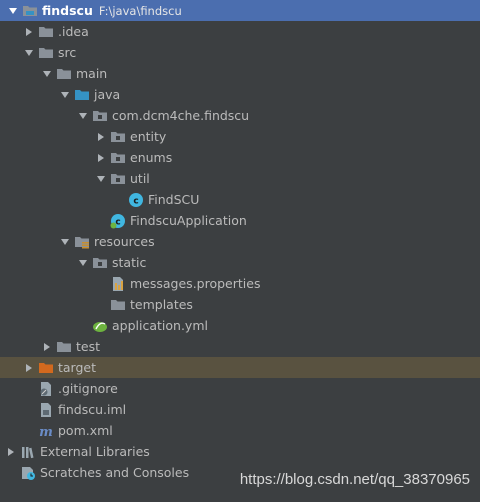 The image size is (480, 502). What do you see at coordinates (240, 304) in the screenshot?
I see `tree-row-templates: templates` at bounding box center [240, 304].